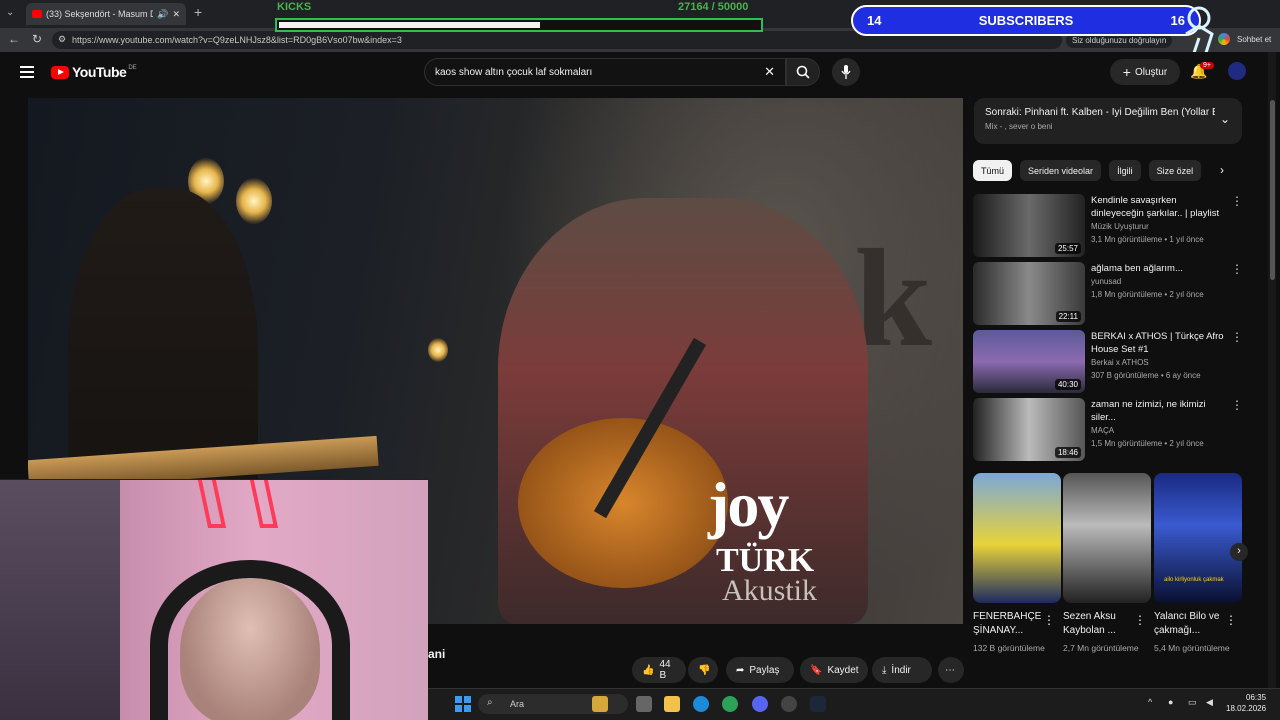 The image size is (1280, 720). Describe the element at coordinates (1254, 39) in the screenshot. I see `chat-button: Sohbet et` at that location.